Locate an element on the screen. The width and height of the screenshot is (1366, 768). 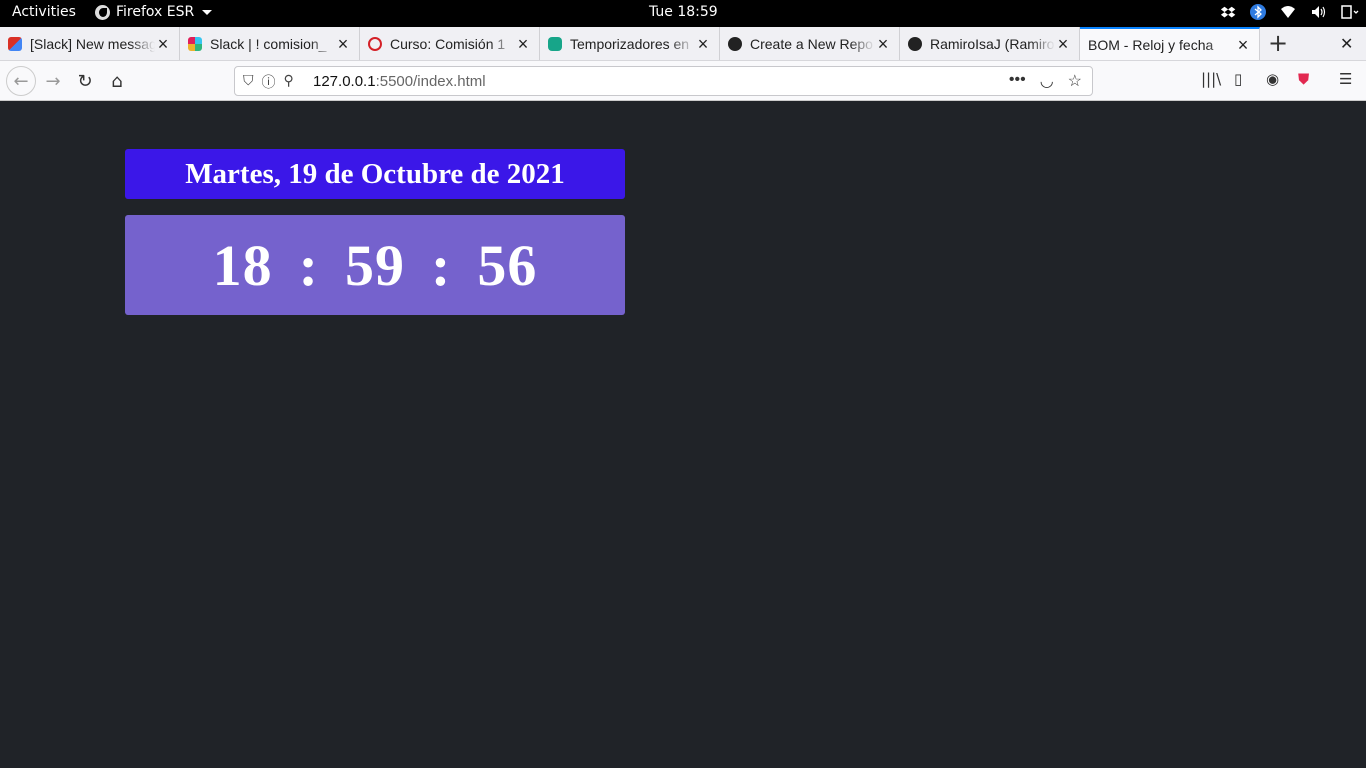
teal-hexagon-icon is located at coordinates (555, 43).